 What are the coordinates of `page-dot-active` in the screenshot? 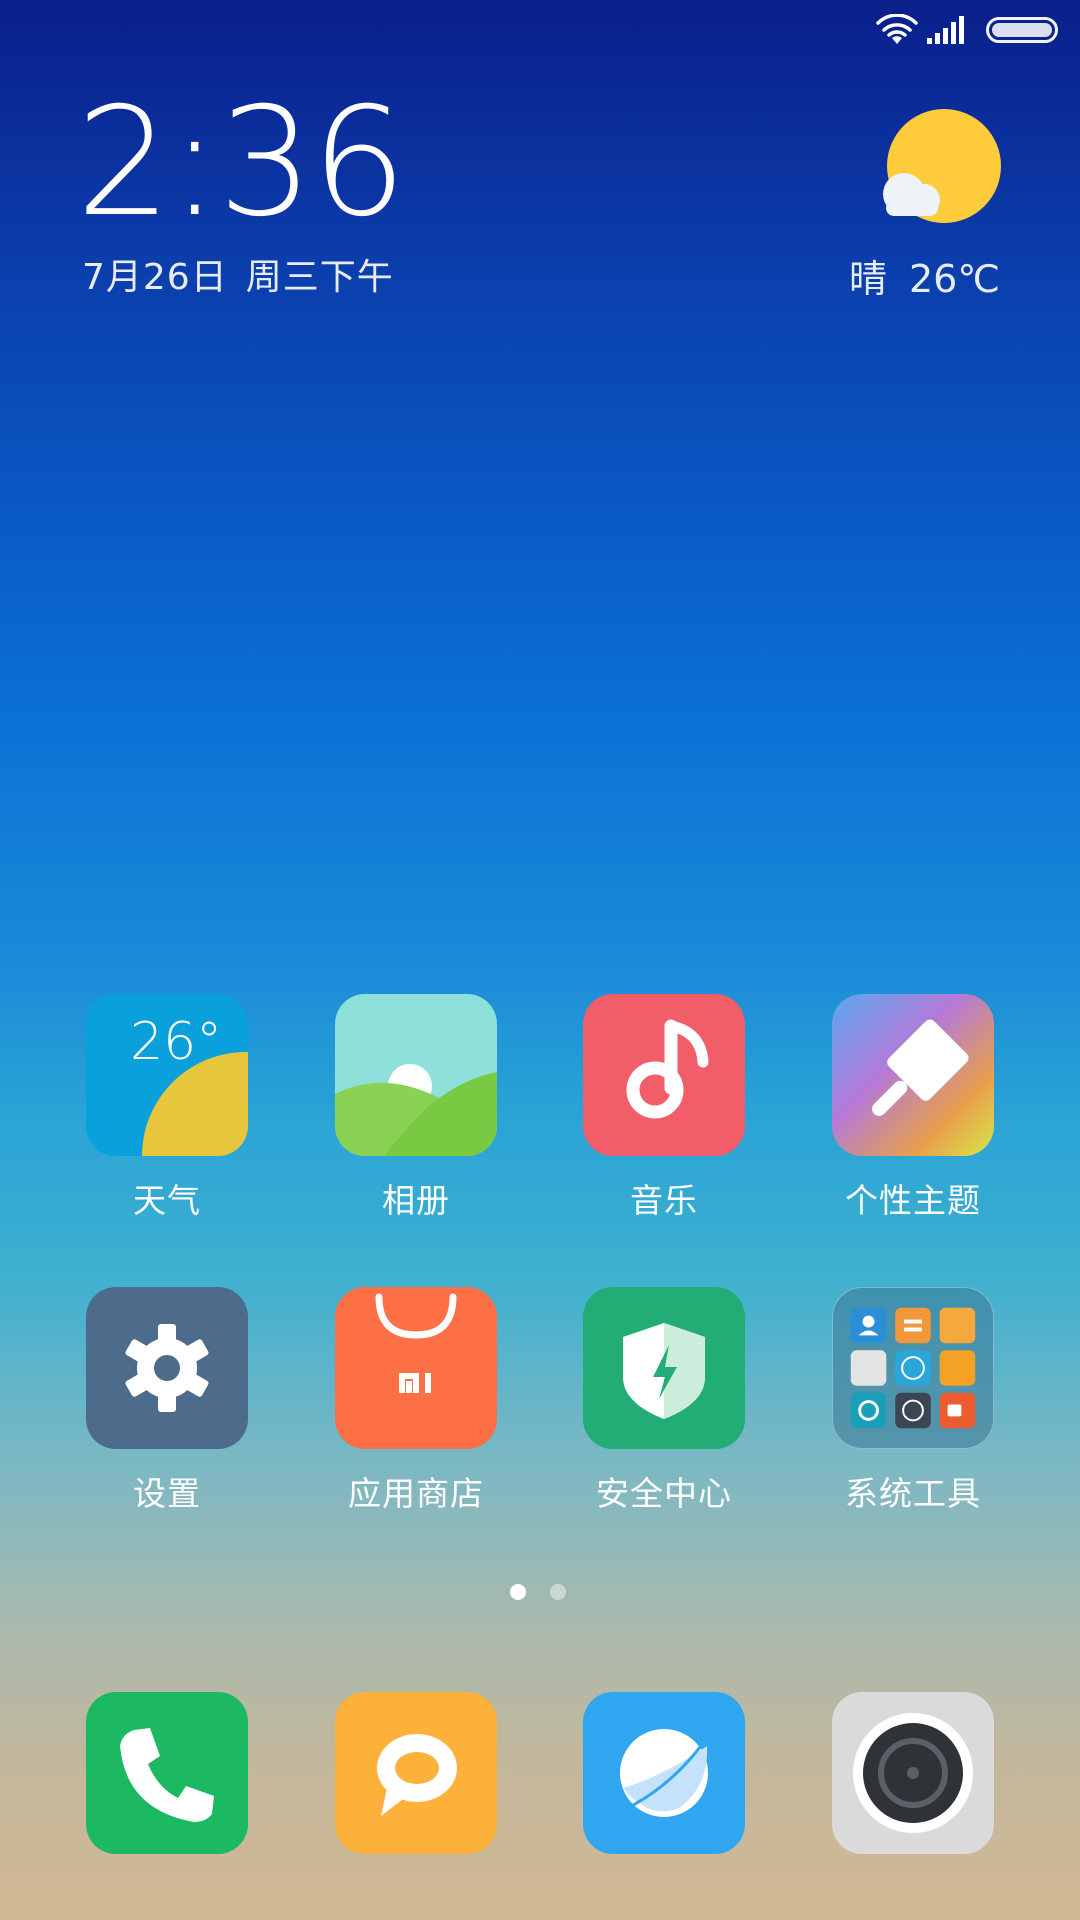 It's located at (518, 1592).